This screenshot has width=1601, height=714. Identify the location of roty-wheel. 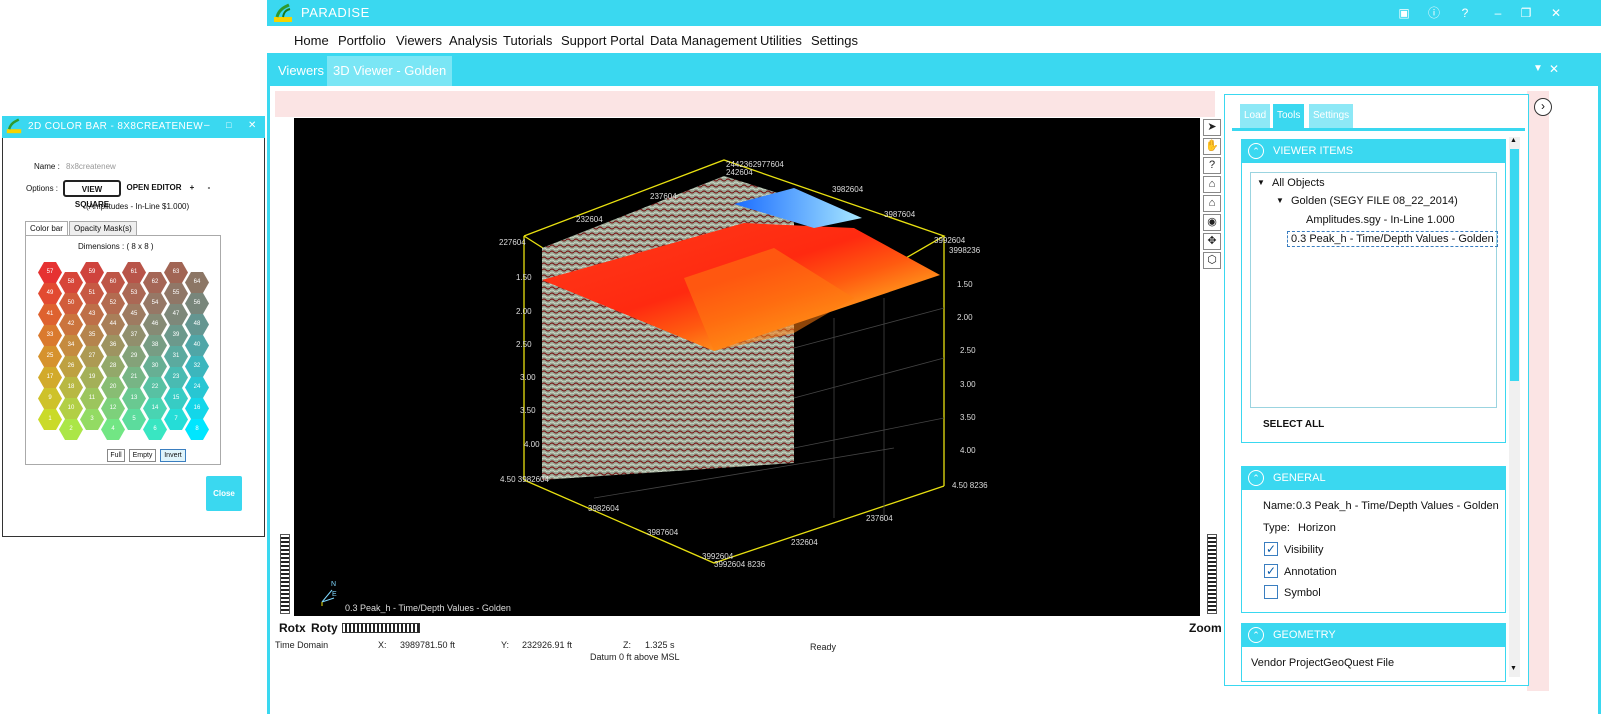
(381, 628).